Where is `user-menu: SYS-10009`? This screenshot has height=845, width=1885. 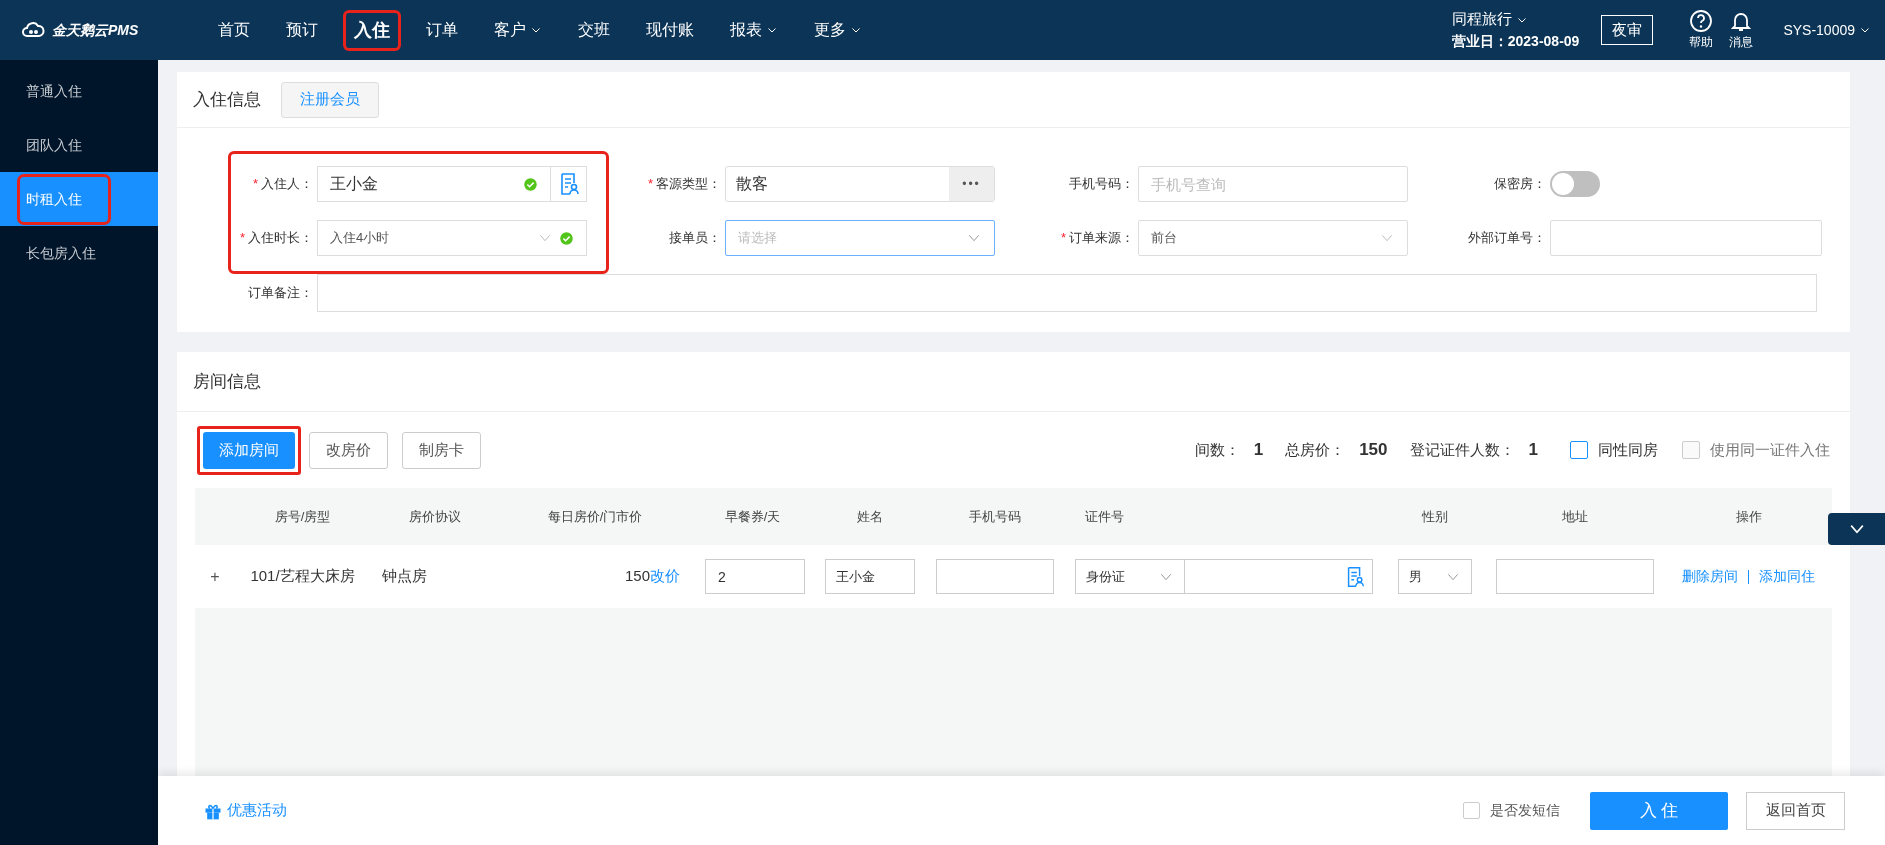
user-menu: SYS-10009 is located at coordinates (1827, 30).